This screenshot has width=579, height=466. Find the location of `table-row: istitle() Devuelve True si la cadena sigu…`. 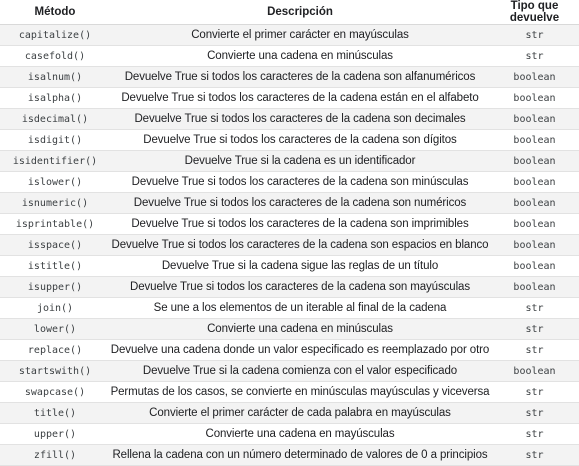

table-row: istitle() Devuelve True si la cadena sigu… is located at coordinates (289, 266).